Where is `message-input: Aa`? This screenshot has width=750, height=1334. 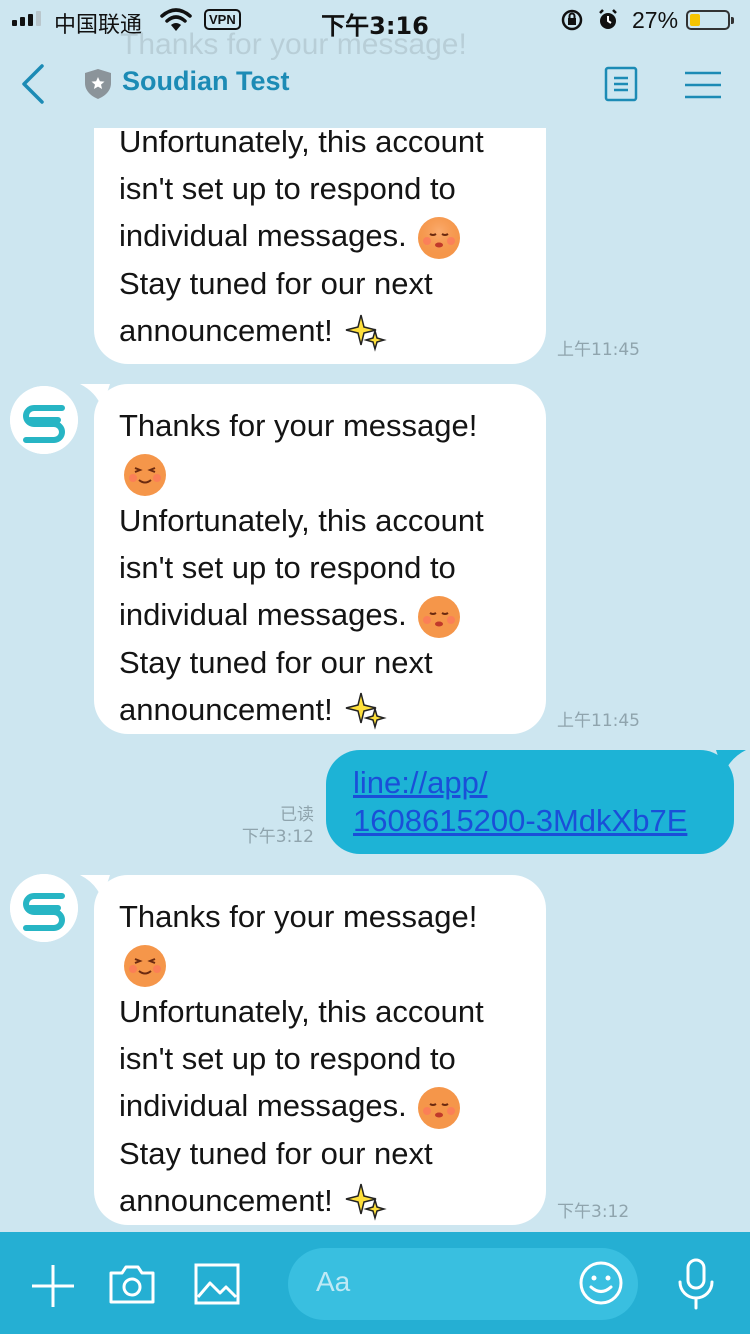 message-input: Aa is located at coordinates (463, 1284).